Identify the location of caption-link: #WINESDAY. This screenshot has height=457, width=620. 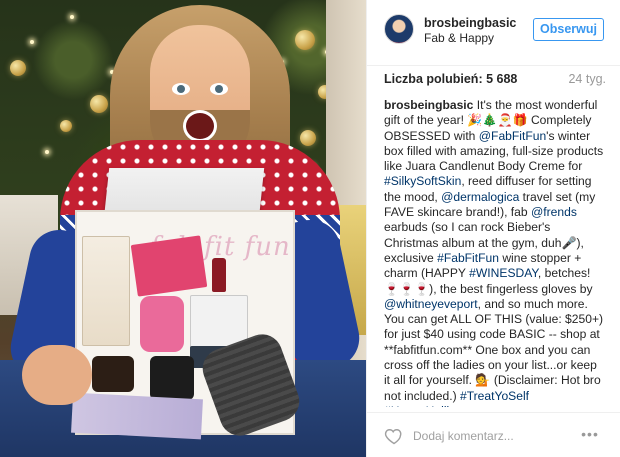
(503, 273).